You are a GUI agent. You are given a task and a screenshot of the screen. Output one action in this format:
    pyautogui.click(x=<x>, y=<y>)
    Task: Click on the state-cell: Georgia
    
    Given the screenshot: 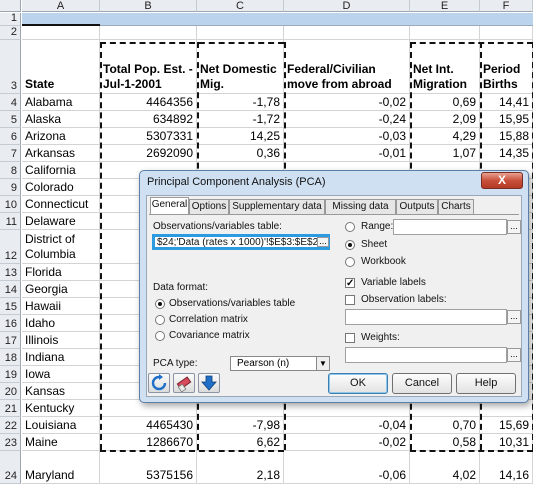 What is the action you would take?
    pyautogui.click(x=61, y=289)
    